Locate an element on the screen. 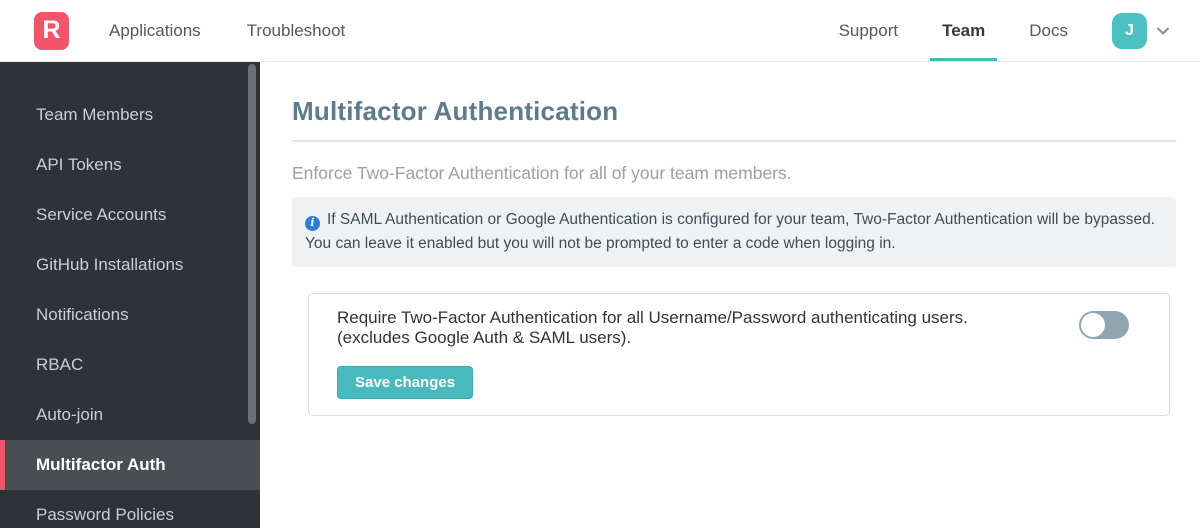  two-factor-toggle is located at coordinates (1104, 325).